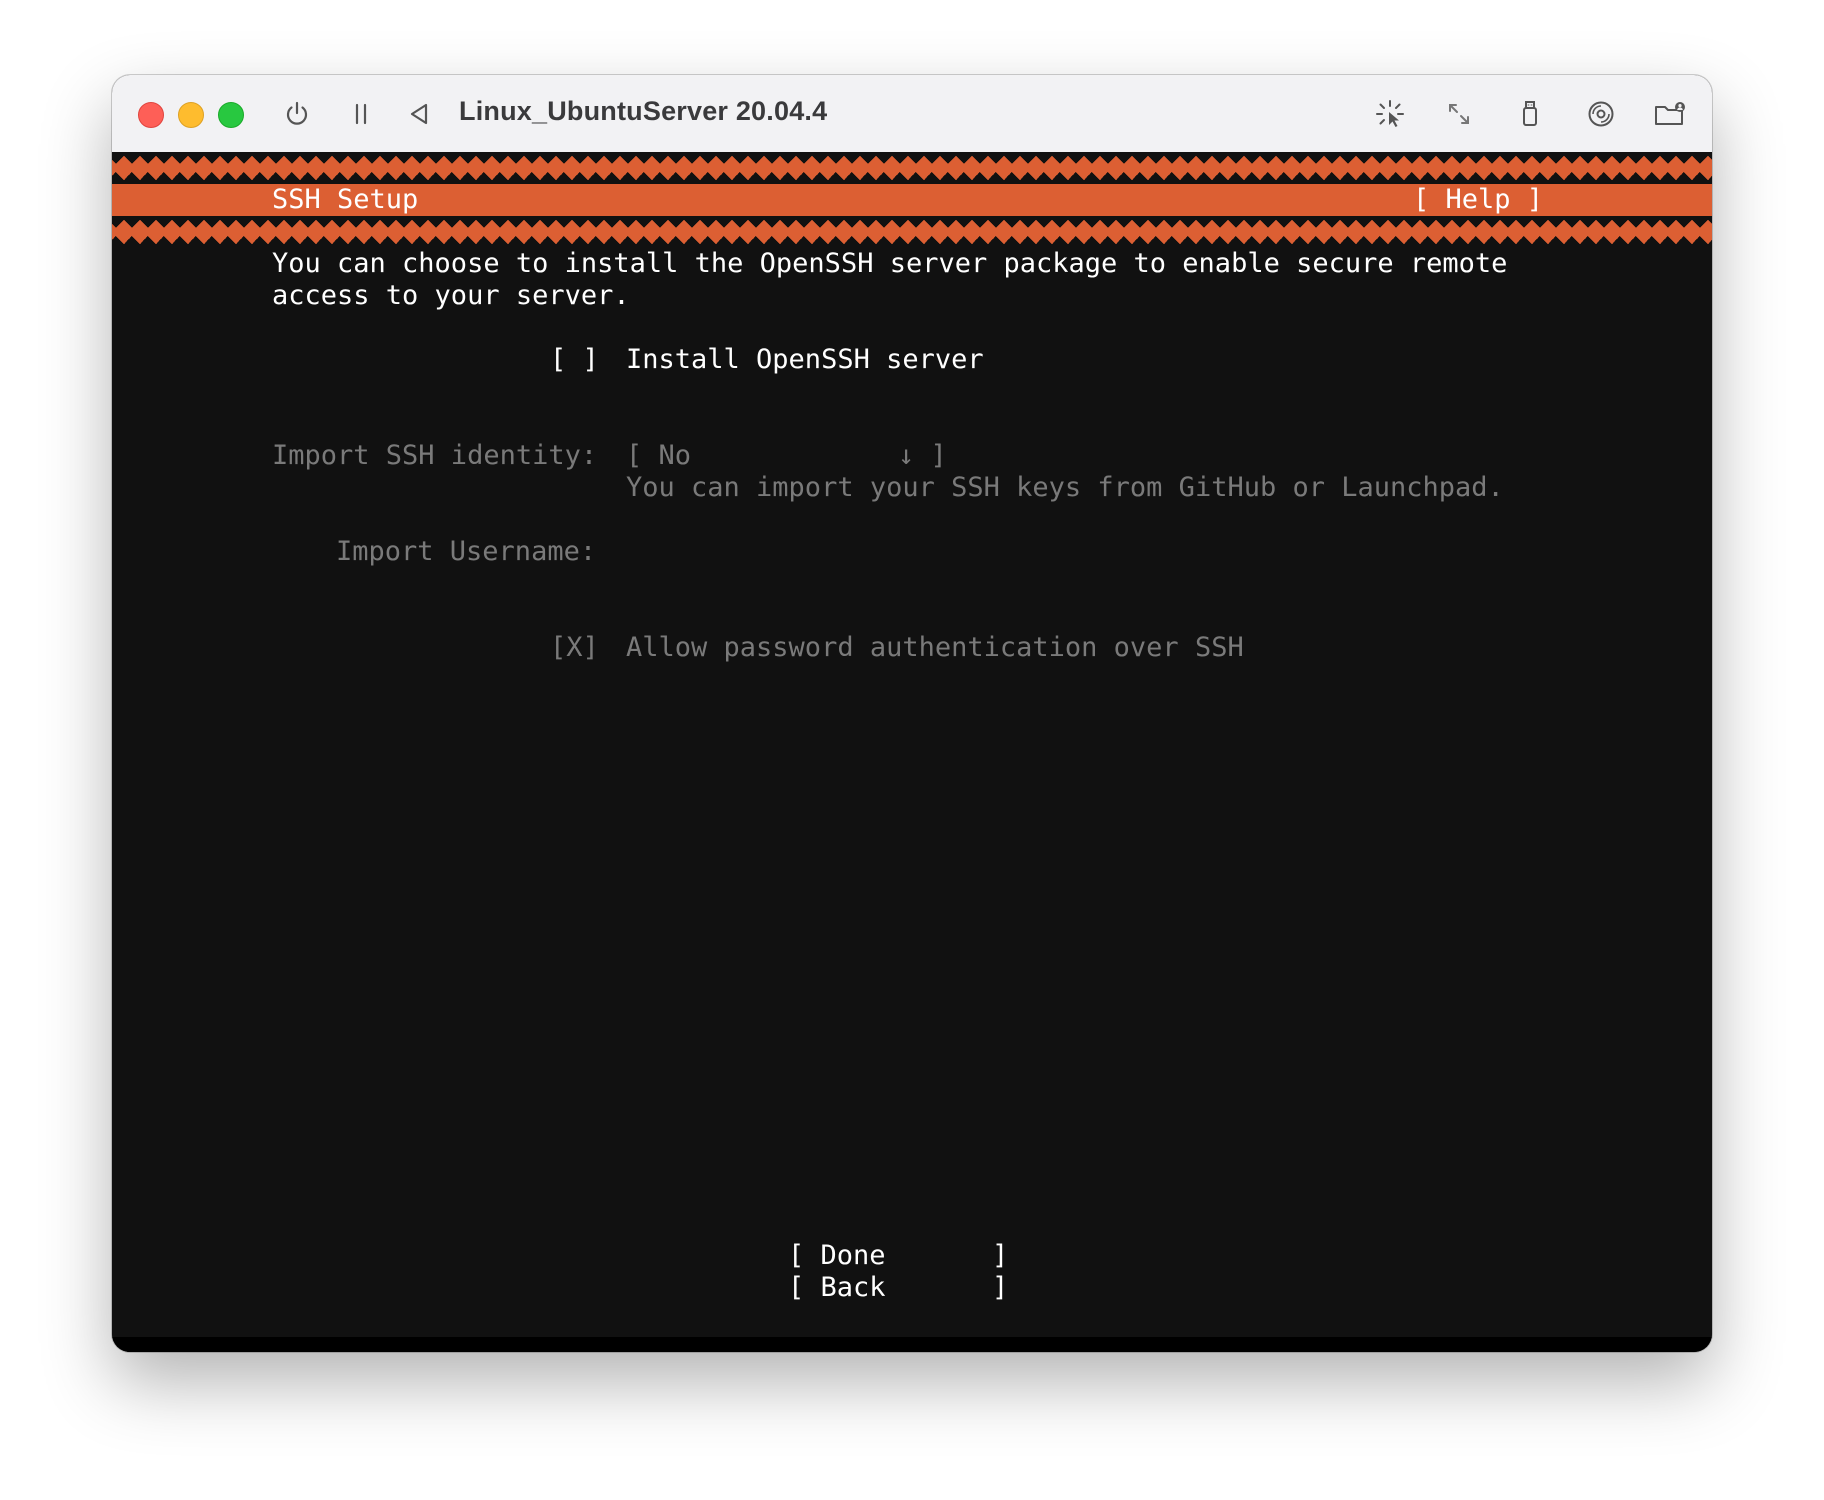 The height and width of the screenshot is (1500, 1824). Describe the element at coordinates (912, 1344) in the screenshot. I see `console-bottom-edge` at that location.